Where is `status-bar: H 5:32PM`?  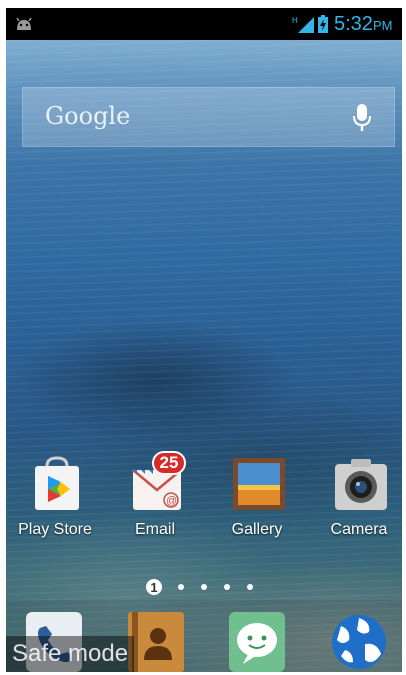
status-bar: H 5:32PM is located at coordinates (204, 24).